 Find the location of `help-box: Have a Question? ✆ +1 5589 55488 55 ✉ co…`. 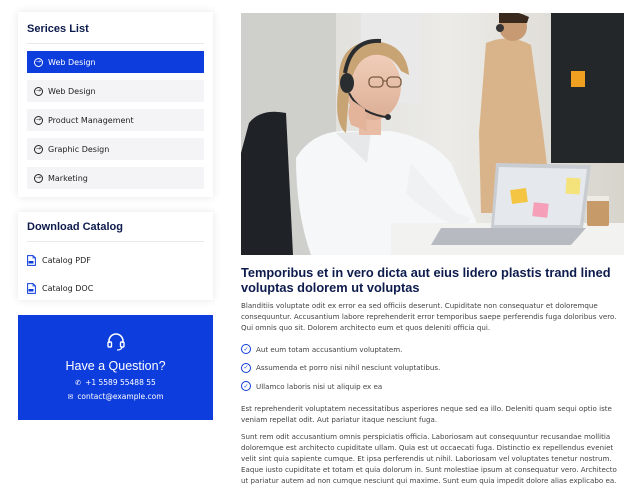

help-box: Have a Question? ✆ +1 5589 55488 55 ✉ co… is located at coordinates (115, 367).